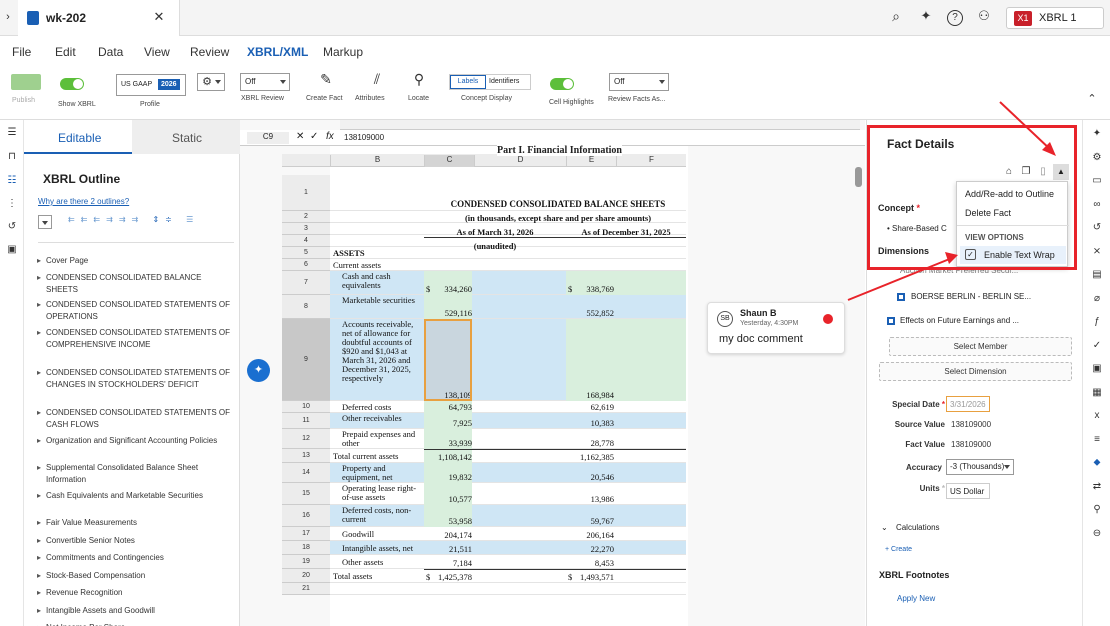 The image size is (1110, 626). What do you see at coordinates (951, 201) in the screenshot?
I see `annotation-arrows` at bounding box center [951, 201].